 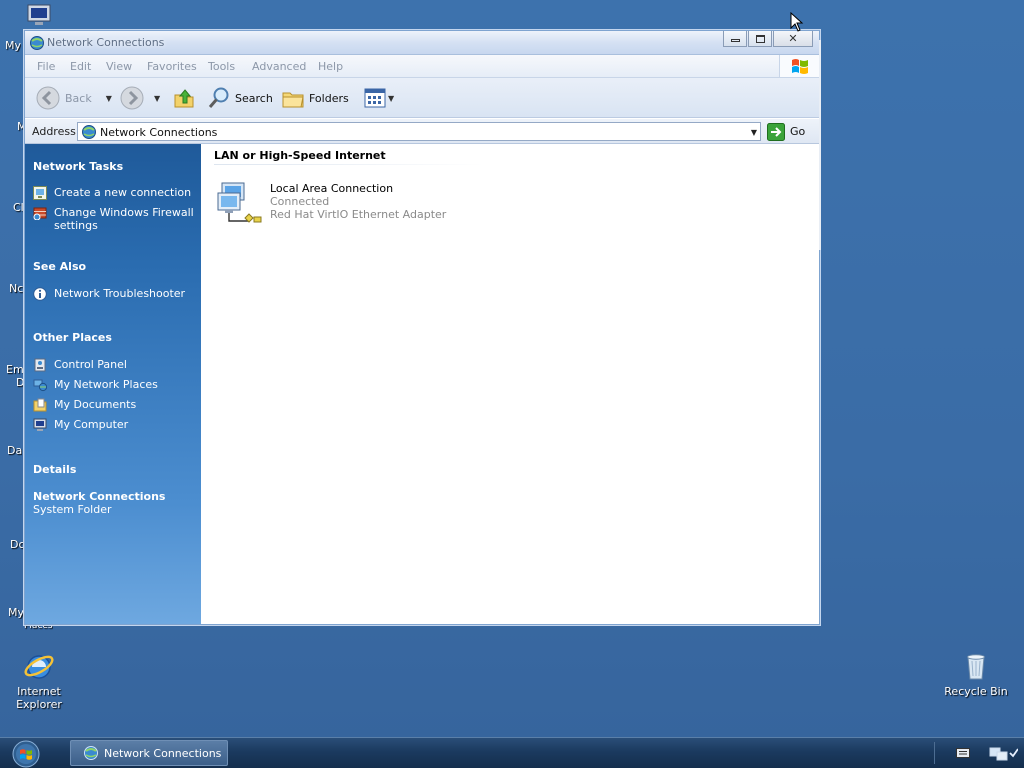 What do you see at coordinates (123, 192) in the screenshot?
I see `create-new-connection-label: Create a new connection` at bounding box center [123, 192].